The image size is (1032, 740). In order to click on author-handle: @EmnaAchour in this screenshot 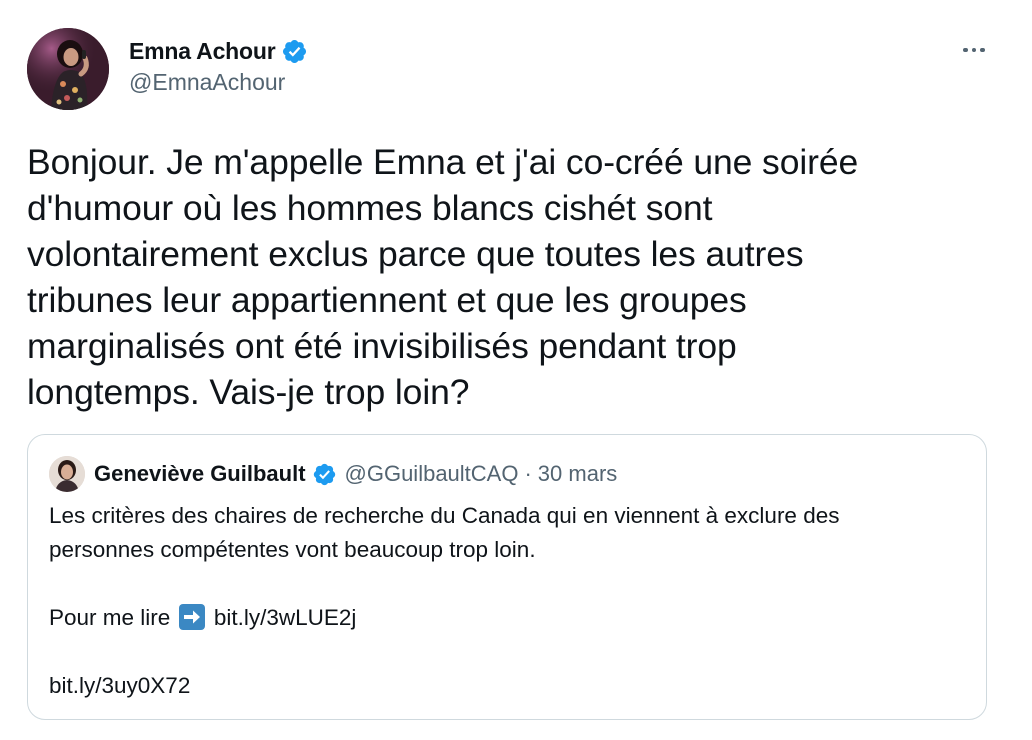, I will do `click(218, 82)`.